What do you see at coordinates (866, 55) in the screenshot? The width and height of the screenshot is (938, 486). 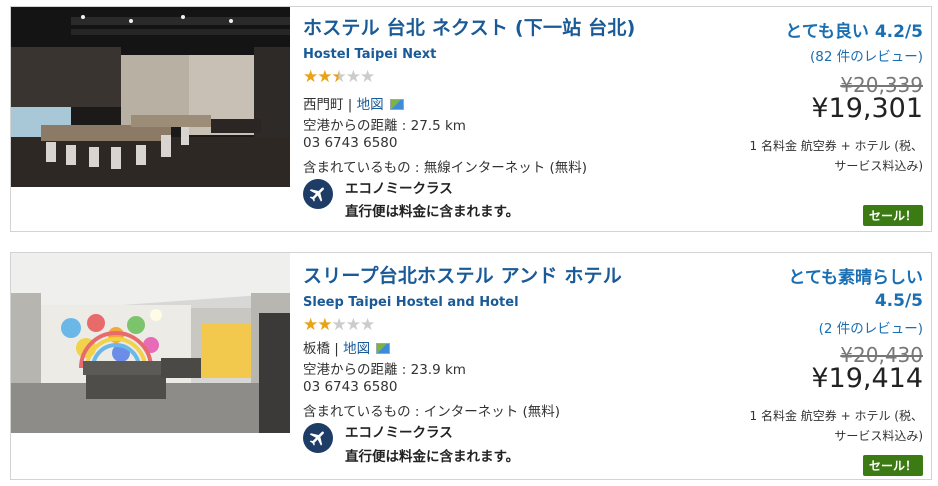 I see `review-count: (82 件のレビュー)` at bounding box center [866, 55].